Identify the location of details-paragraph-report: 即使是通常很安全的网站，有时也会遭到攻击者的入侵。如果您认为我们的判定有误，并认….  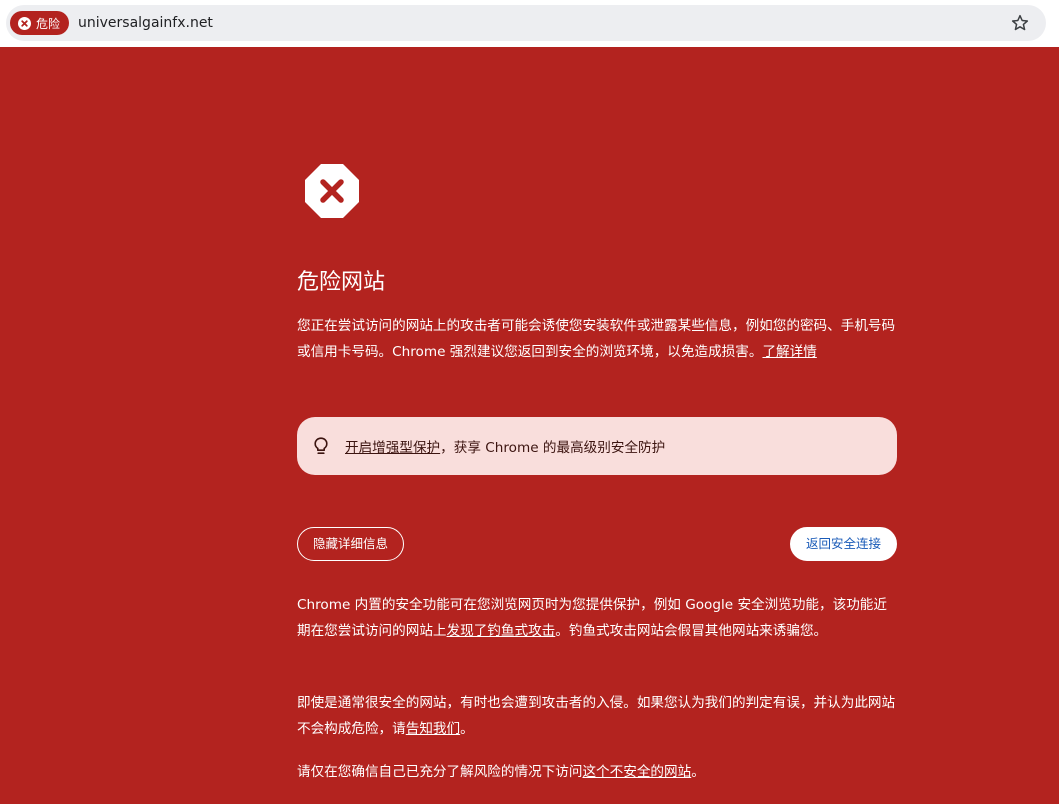
(597, 716).